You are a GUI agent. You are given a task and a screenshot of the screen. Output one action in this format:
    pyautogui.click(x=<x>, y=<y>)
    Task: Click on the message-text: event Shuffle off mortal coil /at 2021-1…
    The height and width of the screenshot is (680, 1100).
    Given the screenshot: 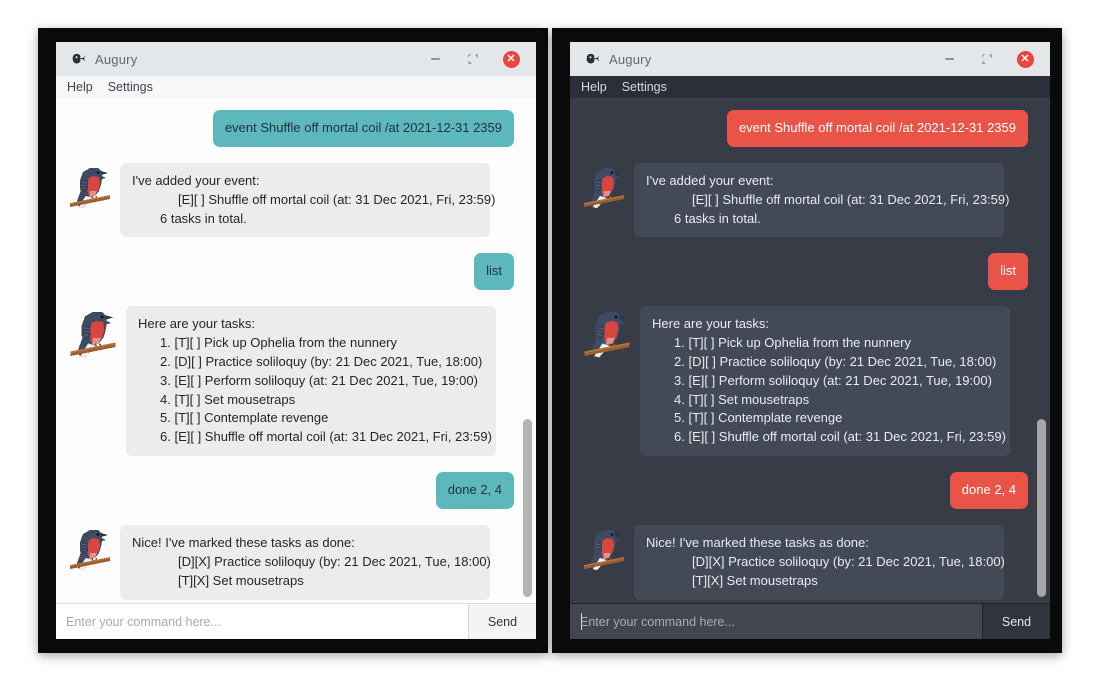 What is the action you would take?
    pyautogui.click(x=363, y=127)
    